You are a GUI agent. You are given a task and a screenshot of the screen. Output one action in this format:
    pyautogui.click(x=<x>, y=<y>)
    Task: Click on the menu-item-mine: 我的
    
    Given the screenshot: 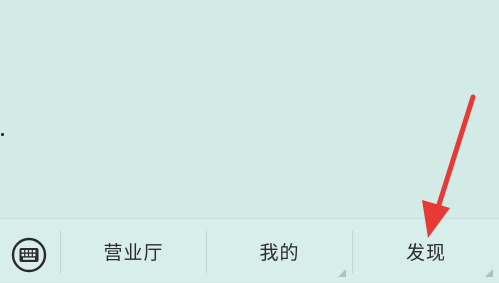 What is the action you would take?
    pyautogui.click(x=279, y=251)
    